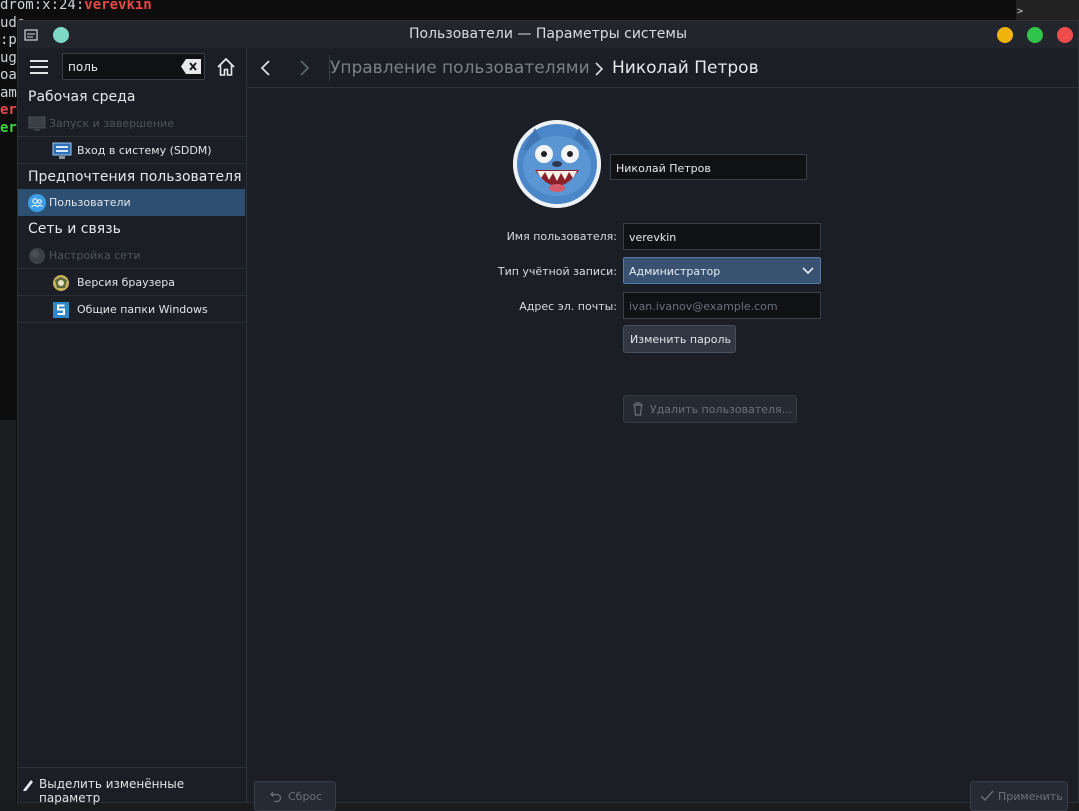  Describe the element at coordinates (62, 151) in the screenshot. I see `login-screen-icon` at that location.